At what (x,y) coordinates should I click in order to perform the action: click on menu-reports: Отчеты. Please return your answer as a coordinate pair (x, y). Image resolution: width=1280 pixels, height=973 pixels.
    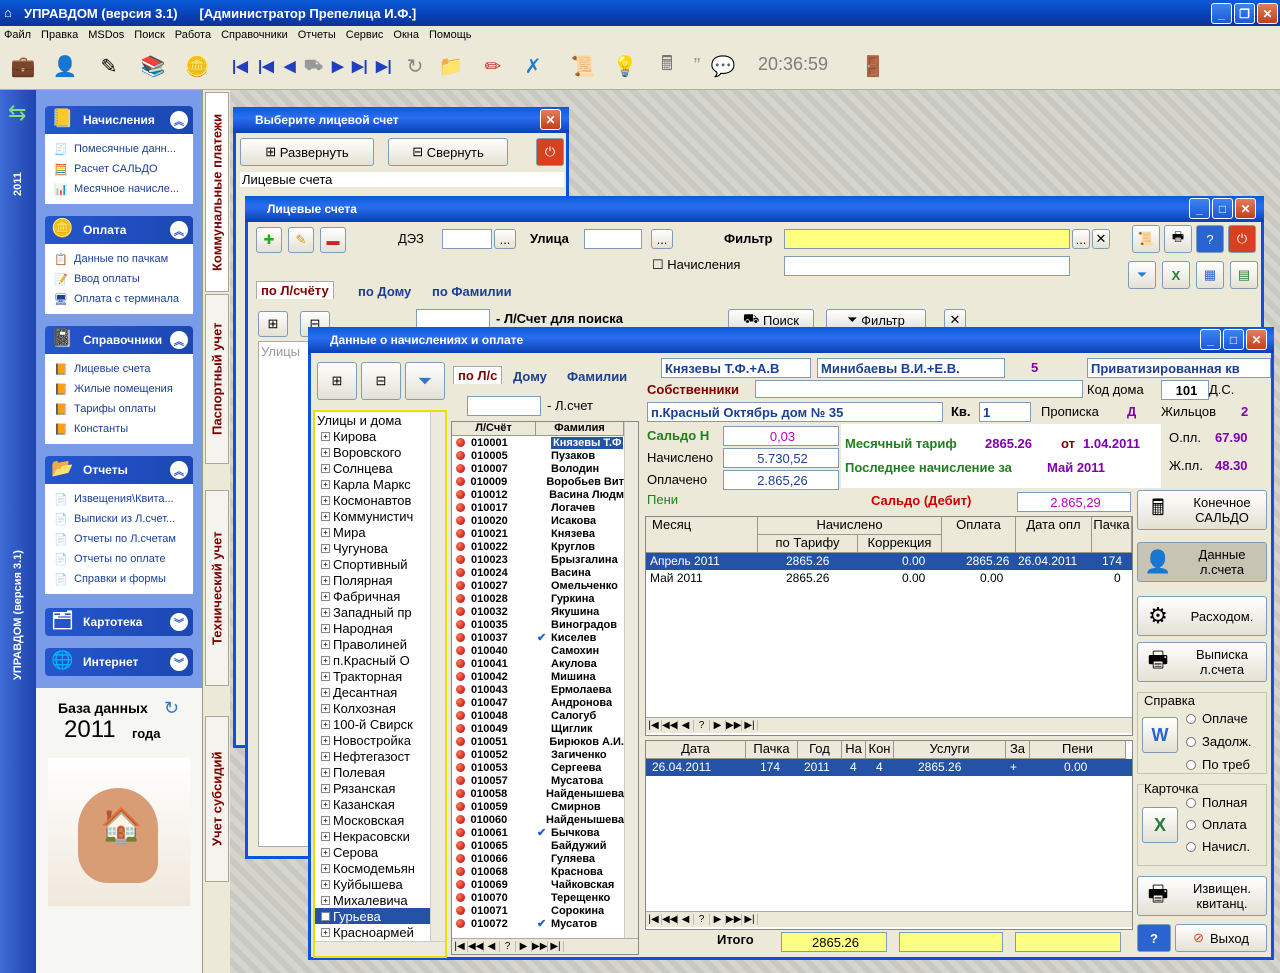
    Looking at the image, I should click on (317, 35).